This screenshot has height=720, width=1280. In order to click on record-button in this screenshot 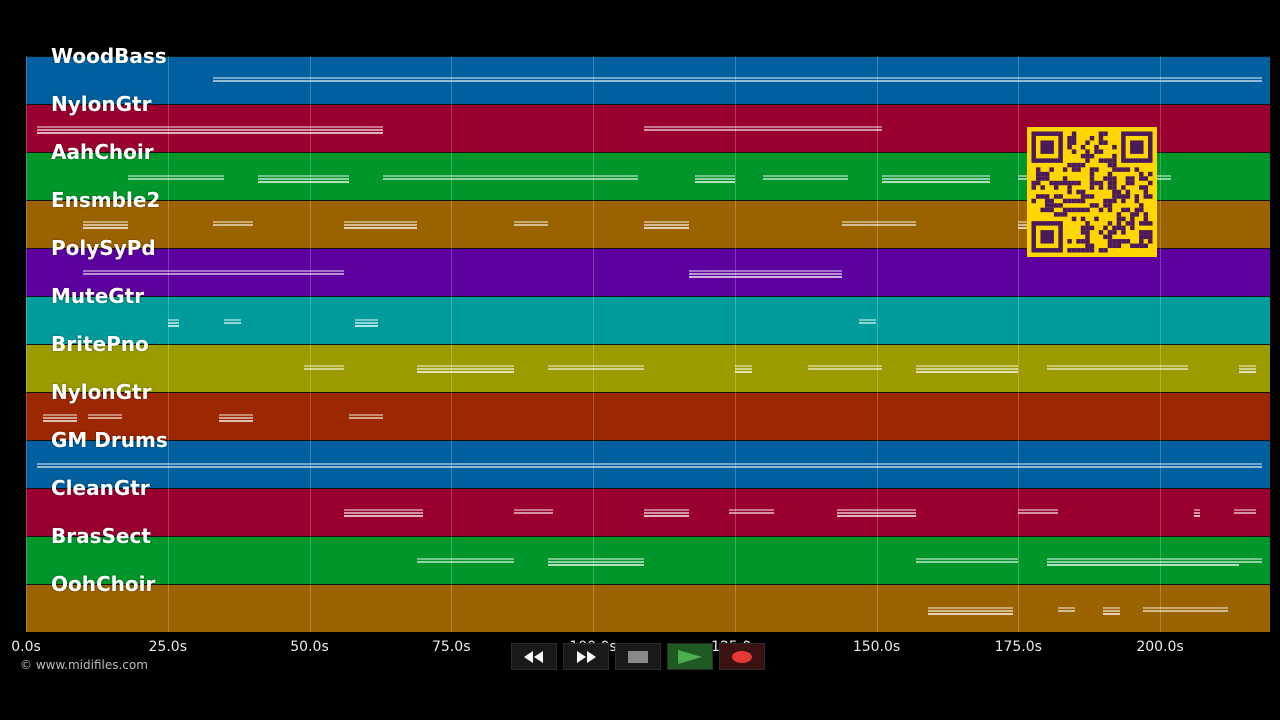, I will do `click(742, 656)`.